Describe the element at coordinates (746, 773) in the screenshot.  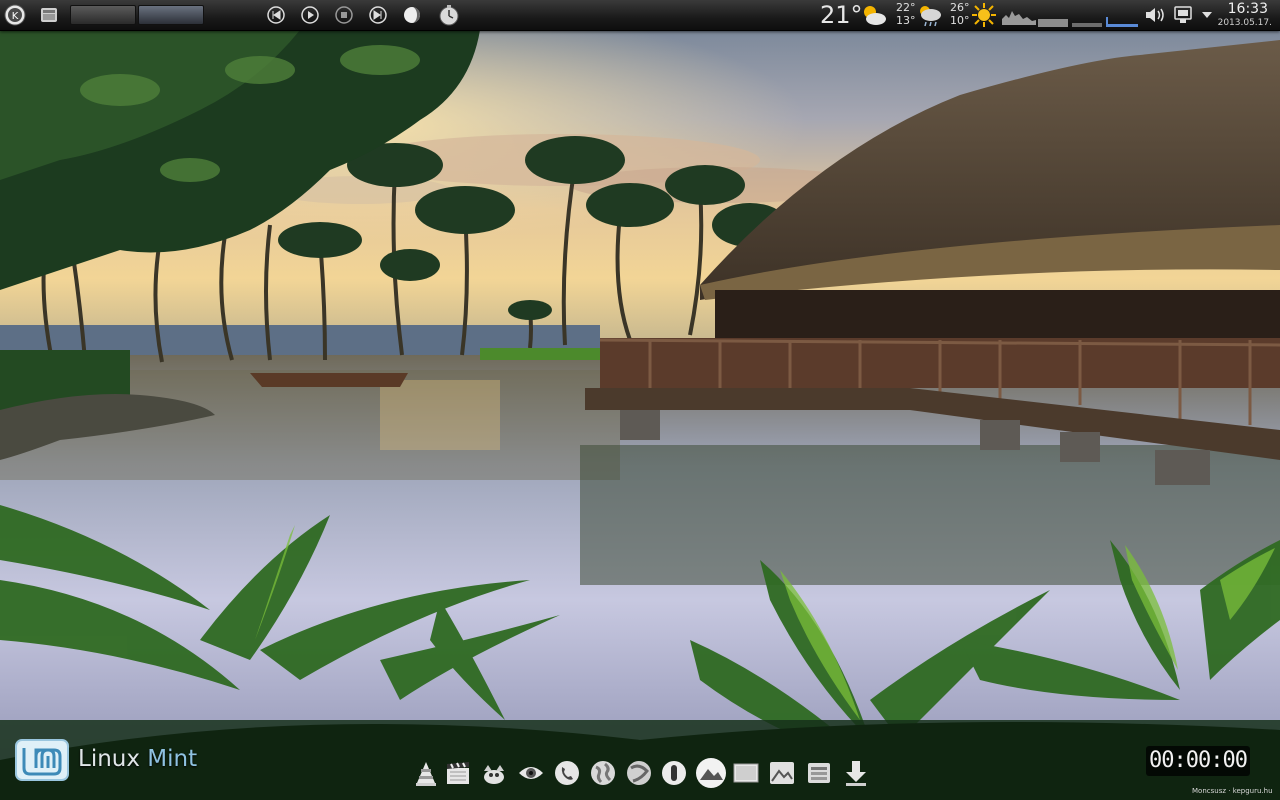
I see `terminal-icon` at that location.